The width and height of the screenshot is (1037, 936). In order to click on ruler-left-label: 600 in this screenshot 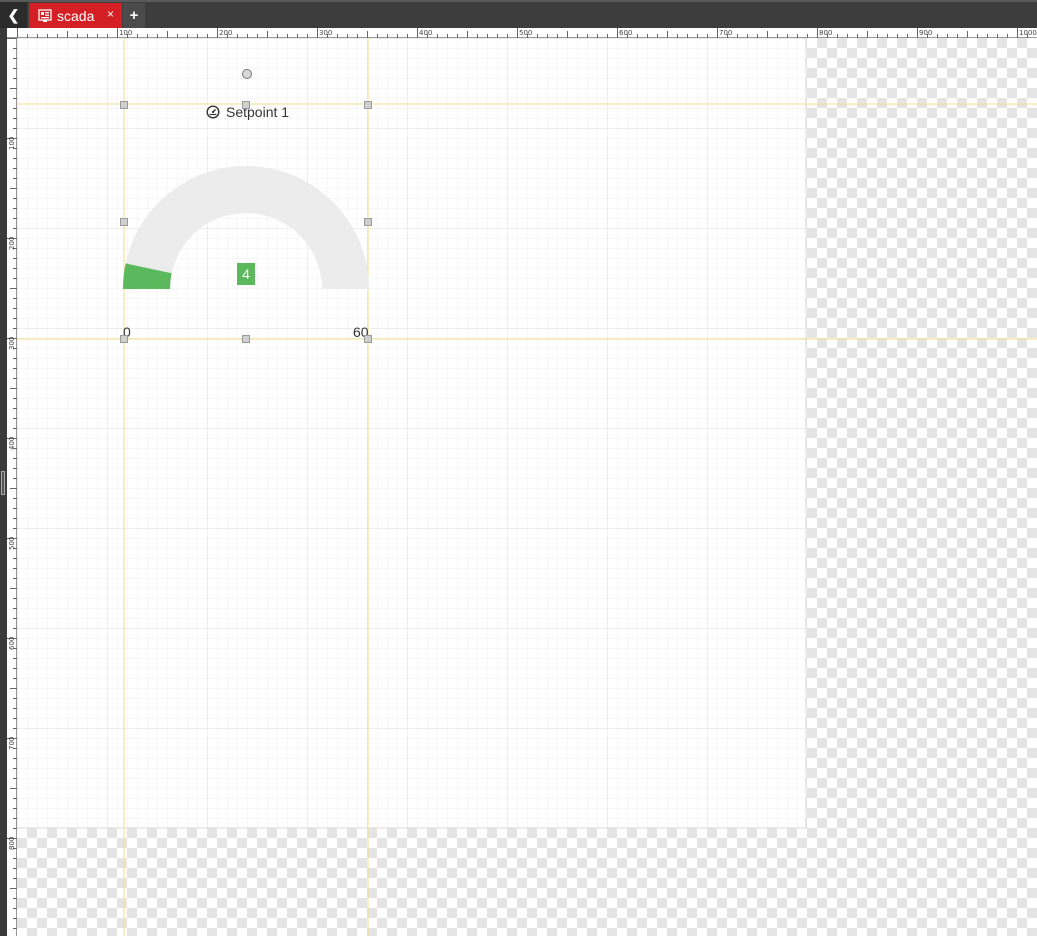, I will do `click(12, 643)`.